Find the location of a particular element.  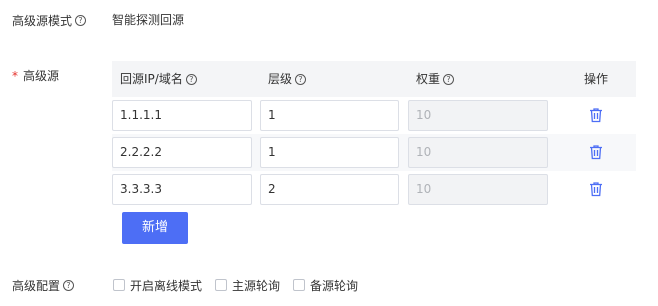

column-address: 回源IP/域名 ? is located at coordinates (158, 79).